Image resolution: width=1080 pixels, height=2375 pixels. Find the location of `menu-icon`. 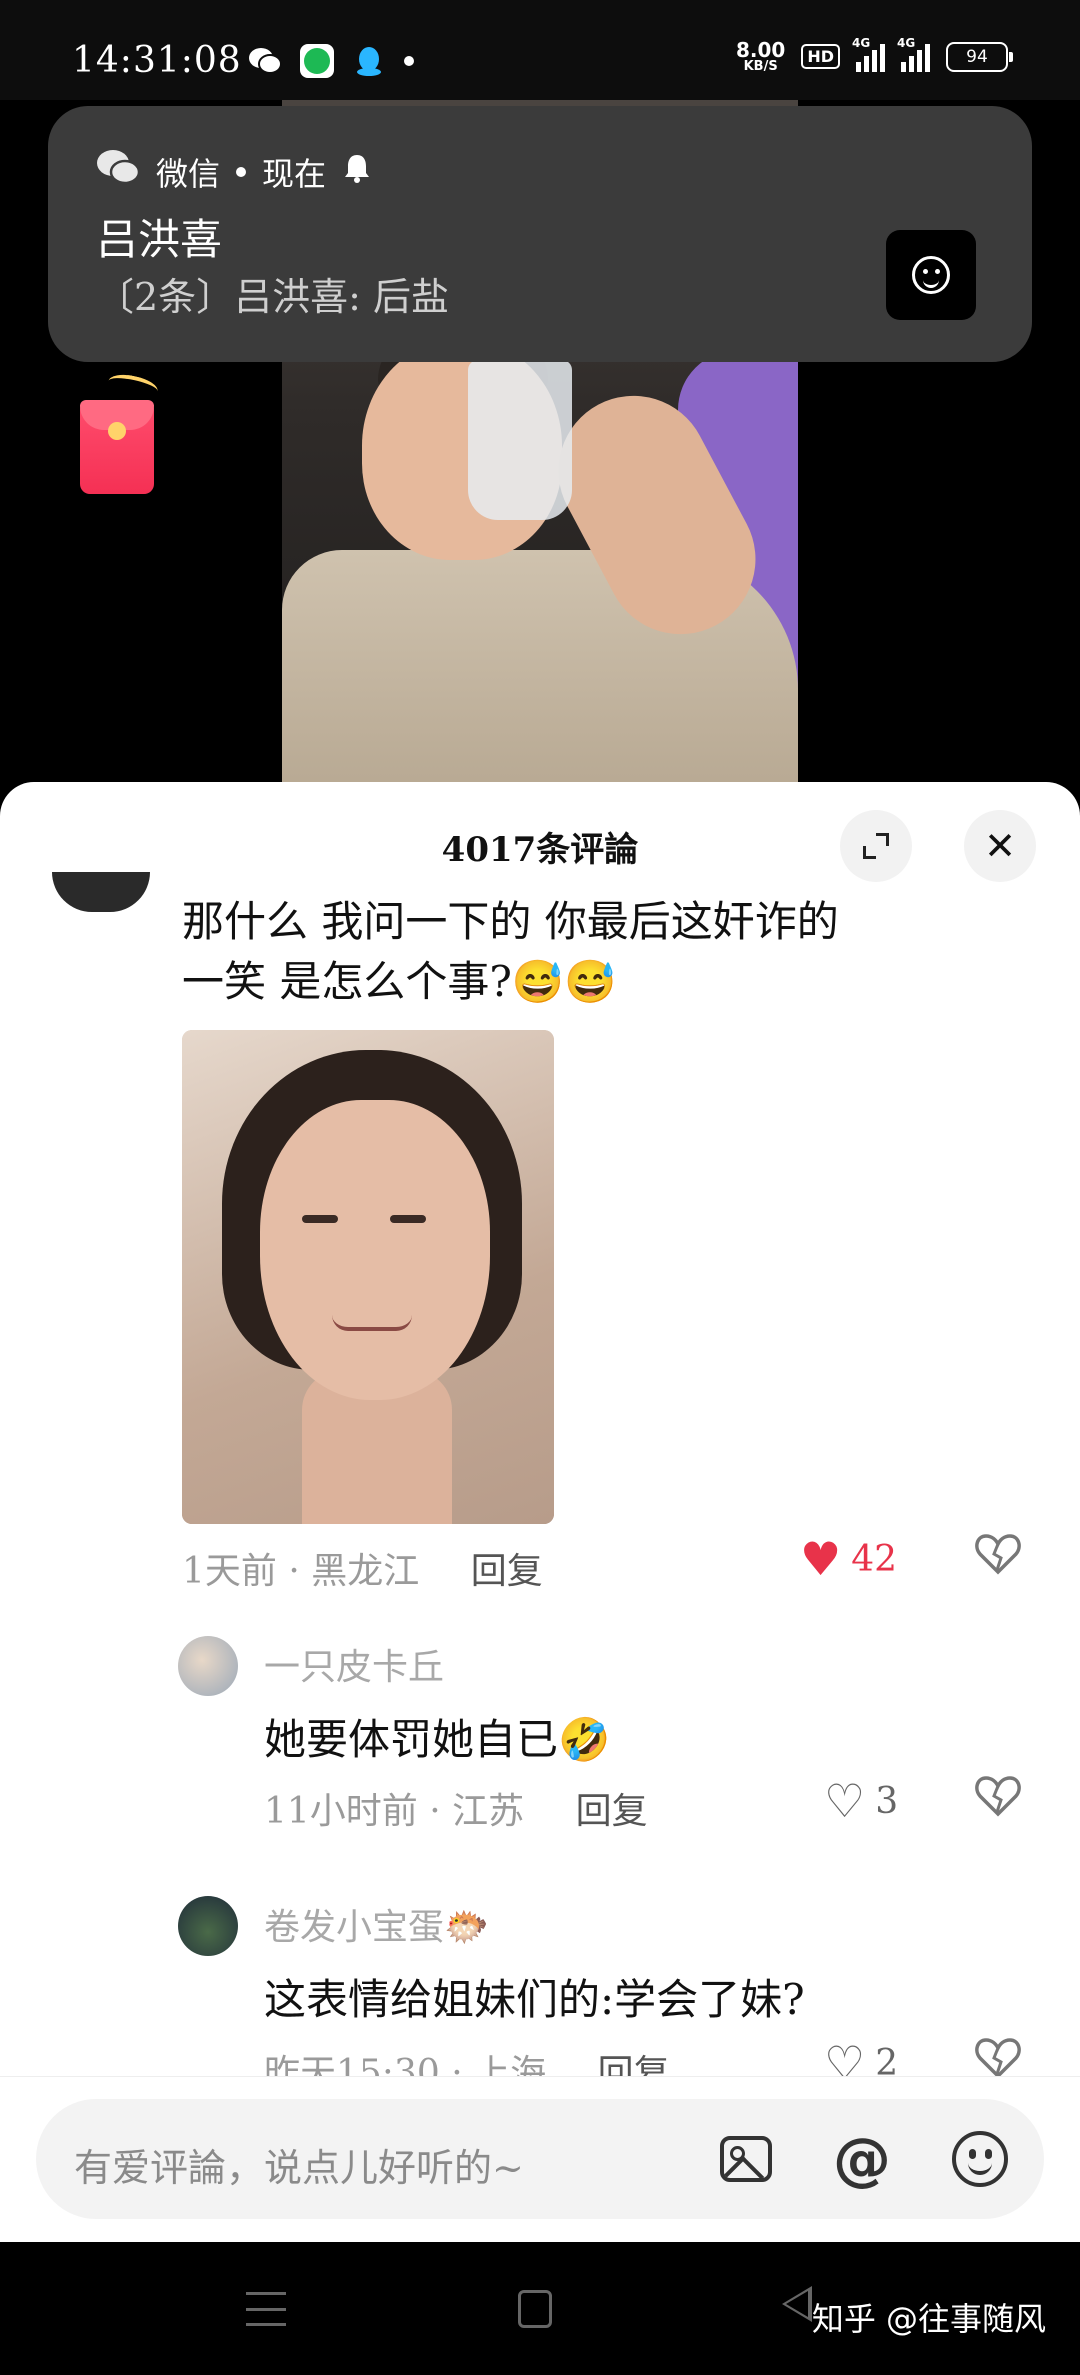

menu-icon is located at coordinates (266, 2309).